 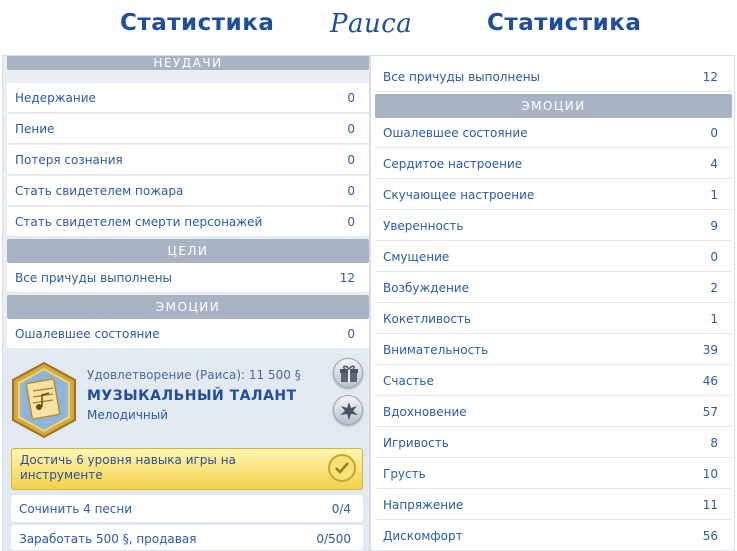 What do you see at coordinates (553, 319) in the screenshot?
I see `stat-row: Кокетливость 1` at bounding box center [553, 319].